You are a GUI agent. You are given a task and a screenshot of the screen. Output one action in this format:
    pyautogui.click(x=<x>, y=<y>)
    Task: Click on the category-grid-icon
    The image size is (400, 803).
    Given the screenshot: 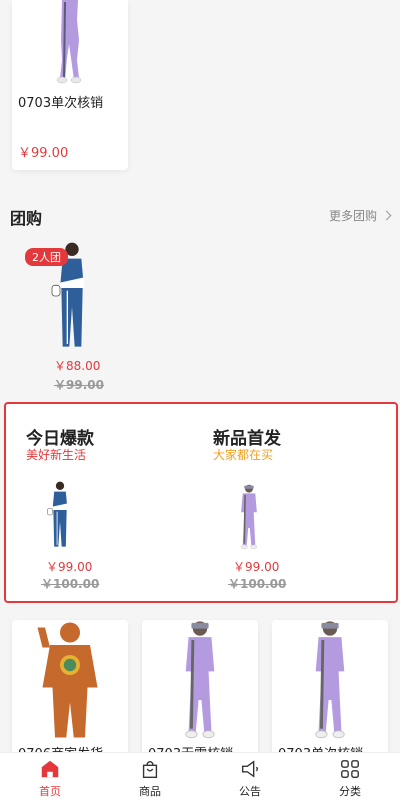 What is the action you would take?
    pyautogui.click(x=350, y=768)
    